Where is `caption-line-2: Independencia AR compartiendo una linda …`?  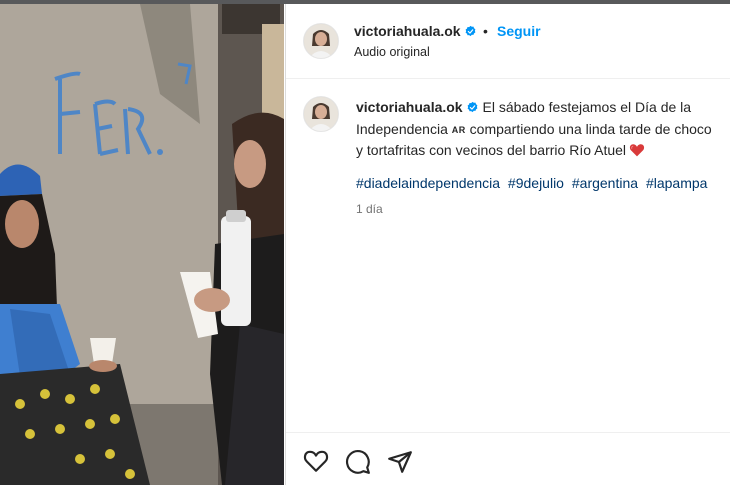 caption-line-2: Independencia AR compartiendo una linda … is located at coordinates (543, 129).